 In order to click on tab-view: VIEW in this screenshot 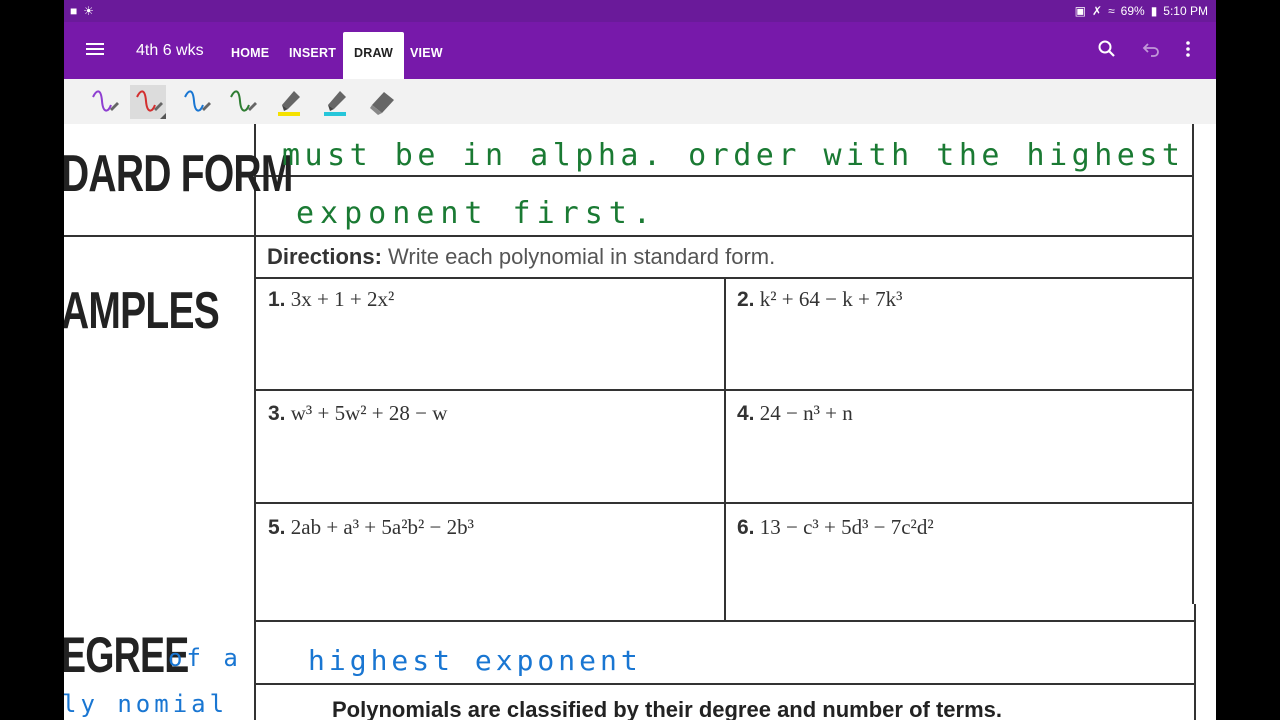, I will do `click(426, 53)`.